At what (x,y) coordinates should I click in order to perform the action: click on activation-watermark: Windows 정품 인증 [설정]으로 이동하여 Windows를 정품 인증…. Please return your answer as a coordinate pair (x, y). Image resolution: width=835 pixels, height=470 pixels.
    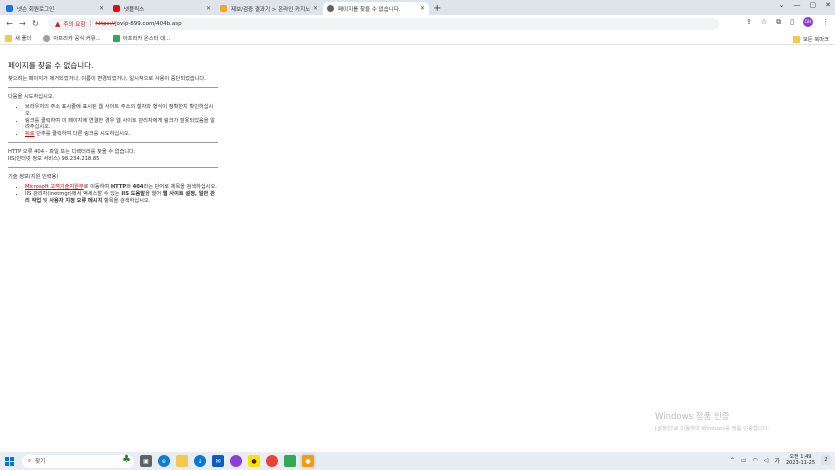
    Looking at the image, I should click on (712, 421).